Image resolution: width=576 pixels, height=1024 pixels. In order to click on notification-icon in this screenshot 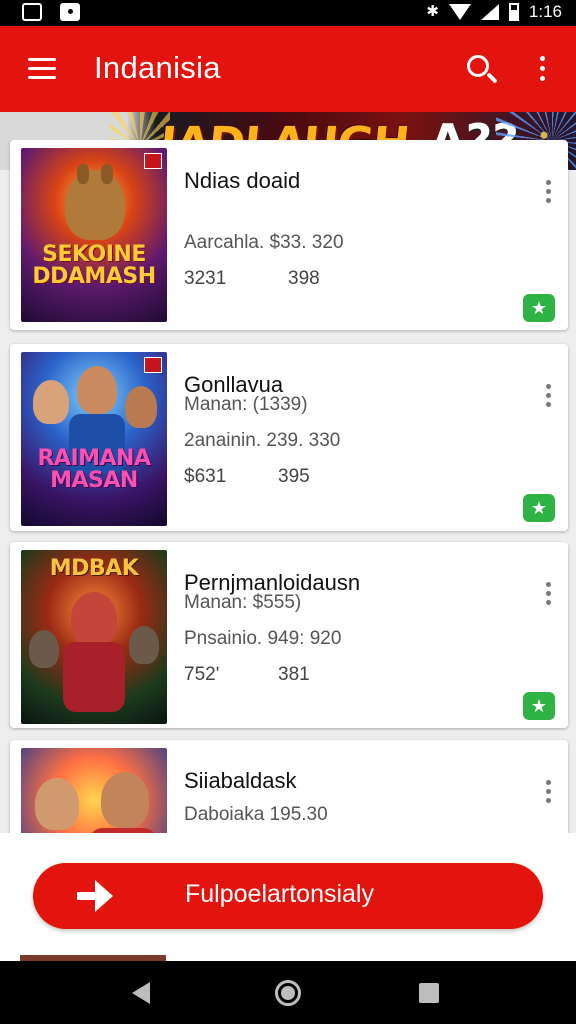, I will do `click(32, 12)`.